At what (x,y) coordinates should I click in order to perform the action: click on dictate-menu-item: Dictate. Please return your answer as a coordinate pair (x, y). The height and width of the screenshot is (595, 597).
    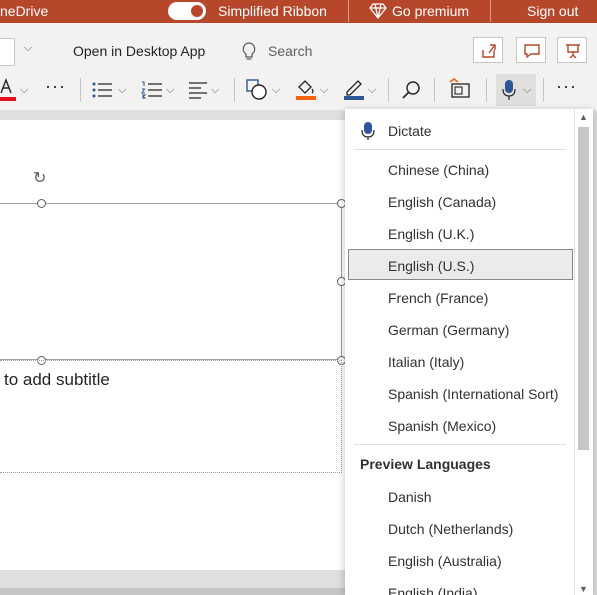
    Looking at the image, I should click on (410, 131).